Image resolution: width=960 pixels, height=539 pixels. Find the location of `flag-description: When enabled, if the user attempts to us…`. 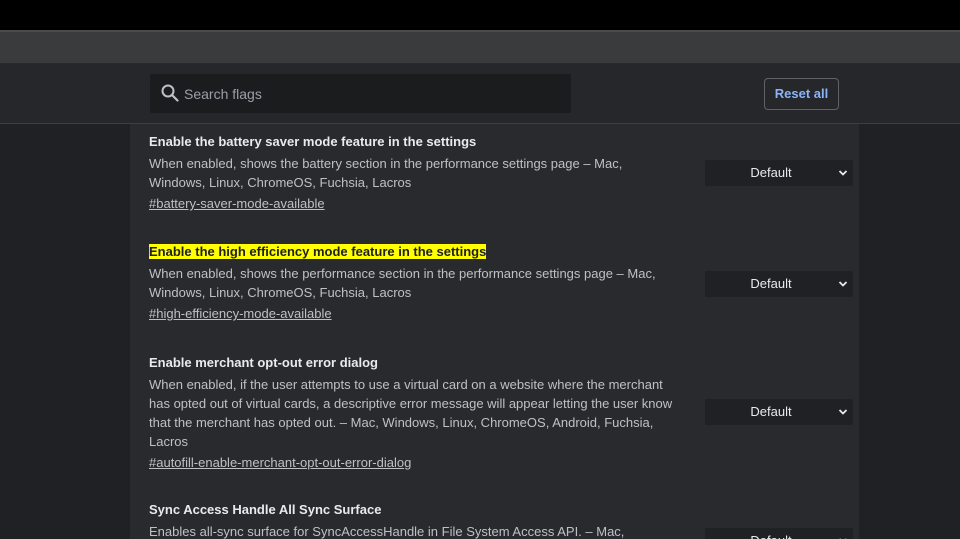

flag-description: When enabled, if the user attempts to us… is located at coordinates (411, 413).